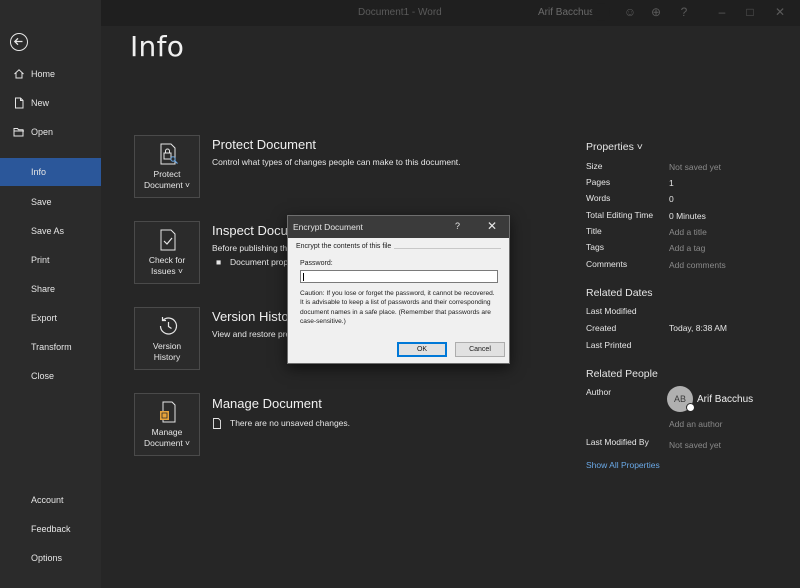 The image size is (800, 588). I want to click on inspect-document-bullet: Document properties and author's name, so click(258, 262).